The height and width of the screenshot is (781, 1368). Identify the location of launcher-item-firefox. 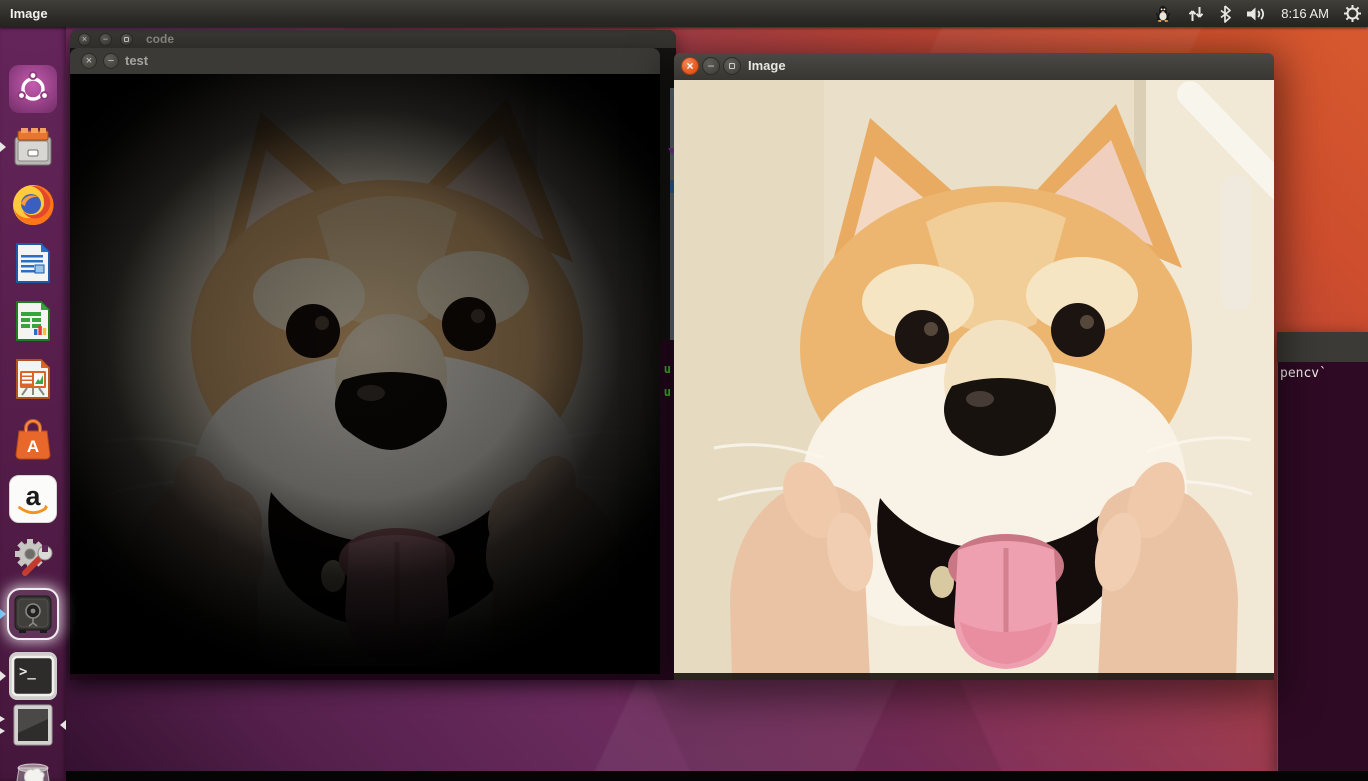
(33, 205).